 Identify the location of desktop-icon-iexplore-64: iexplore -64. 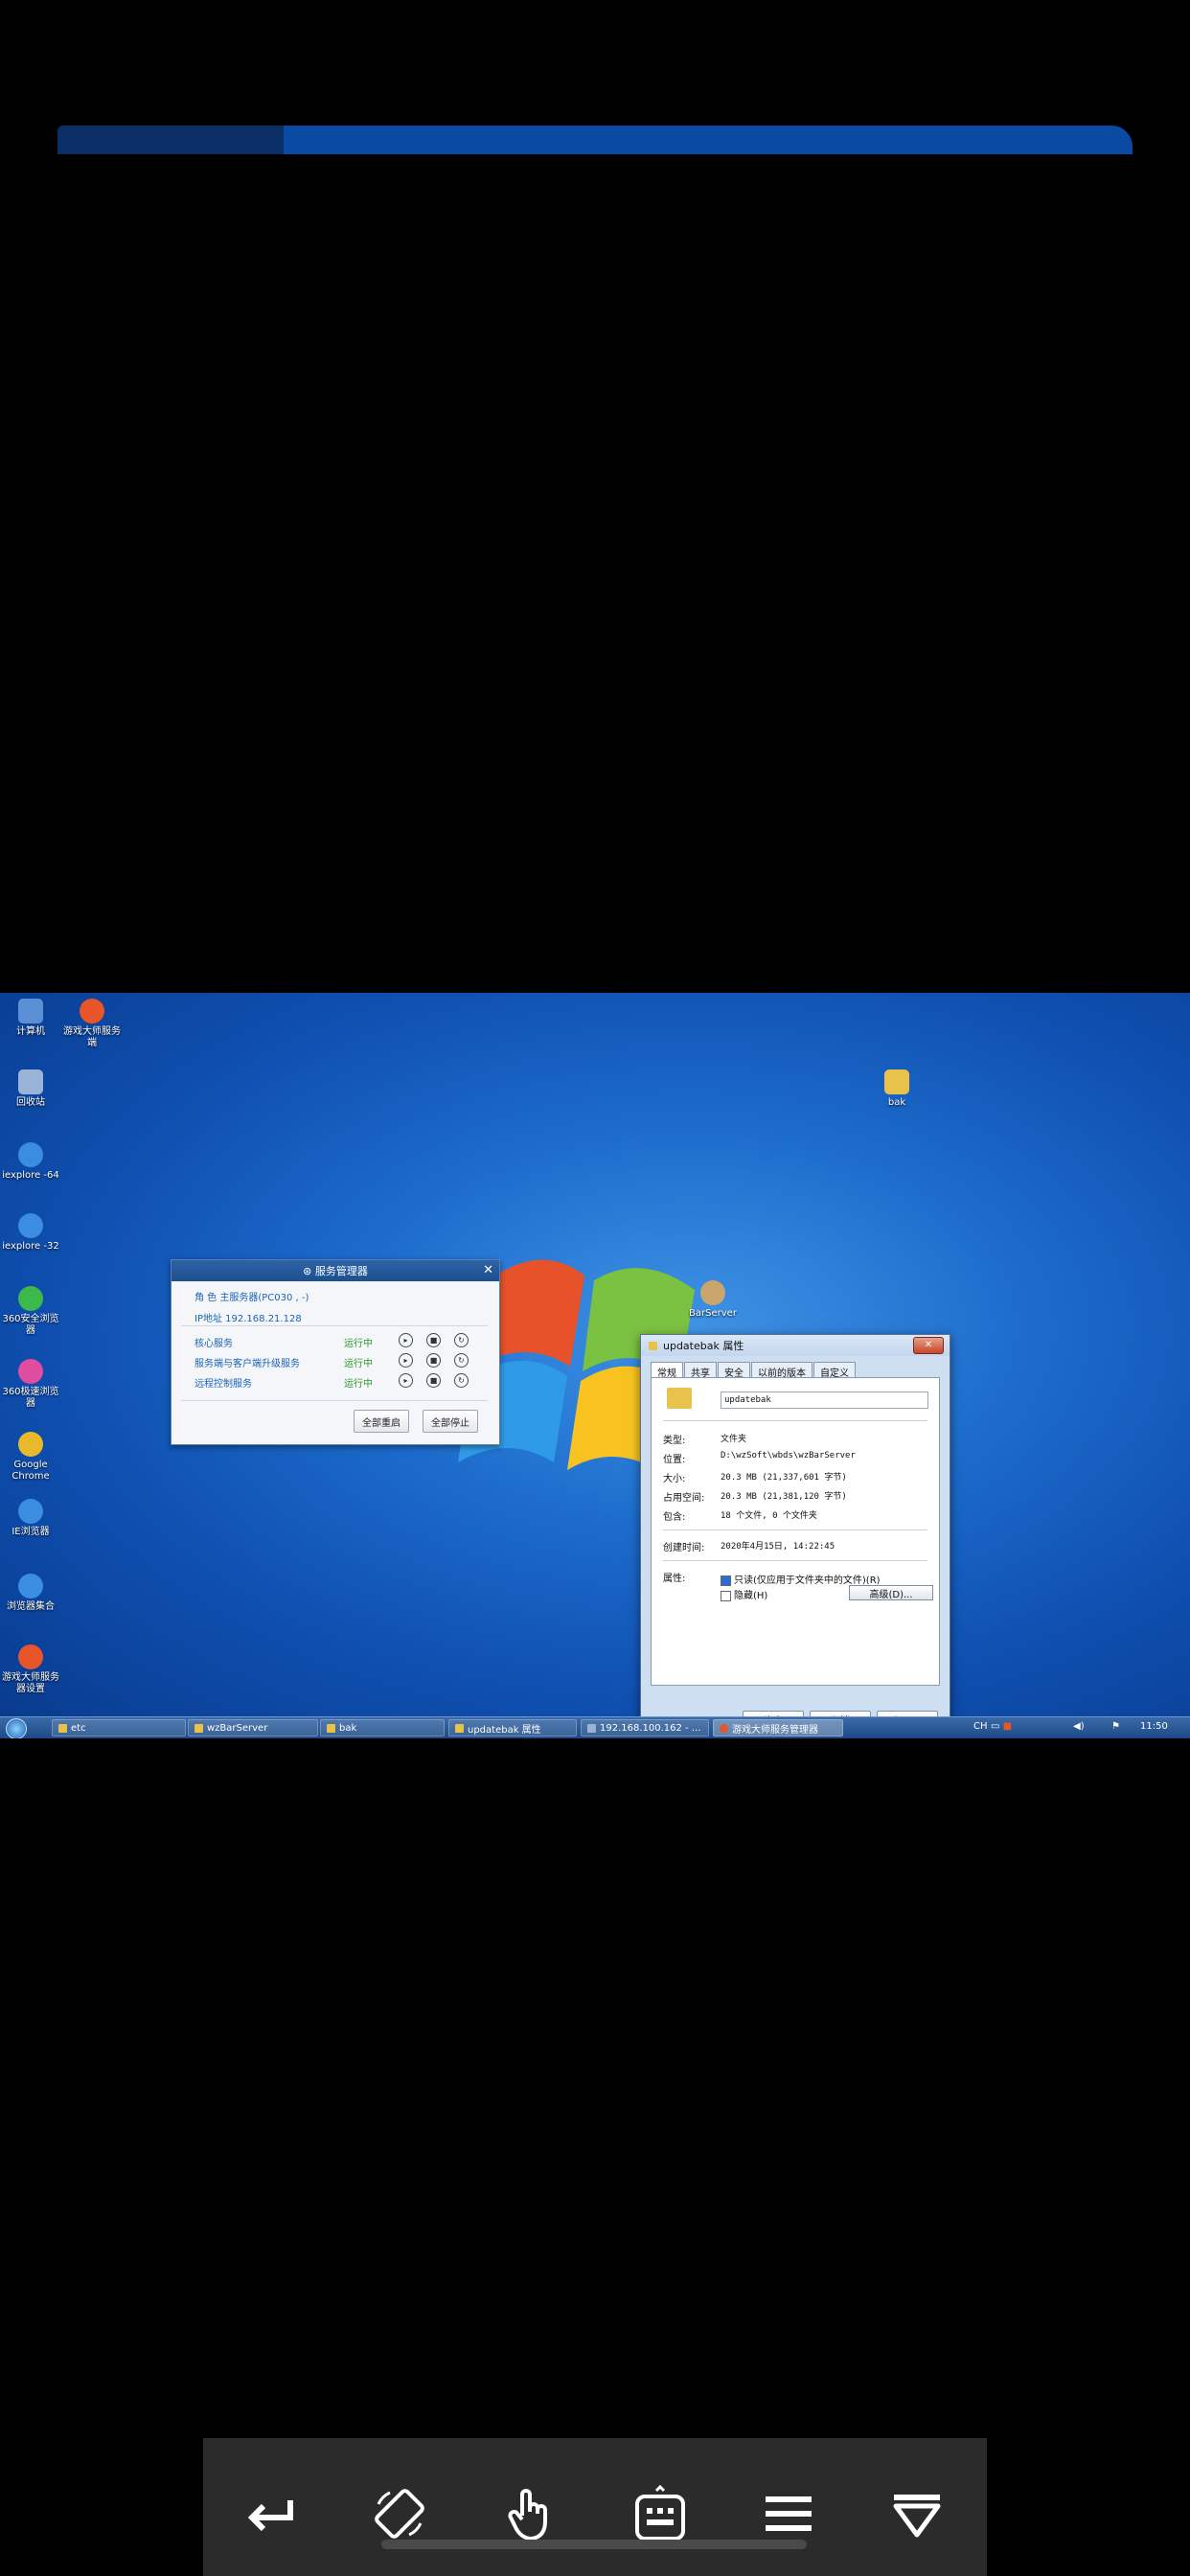
(31, 1162).